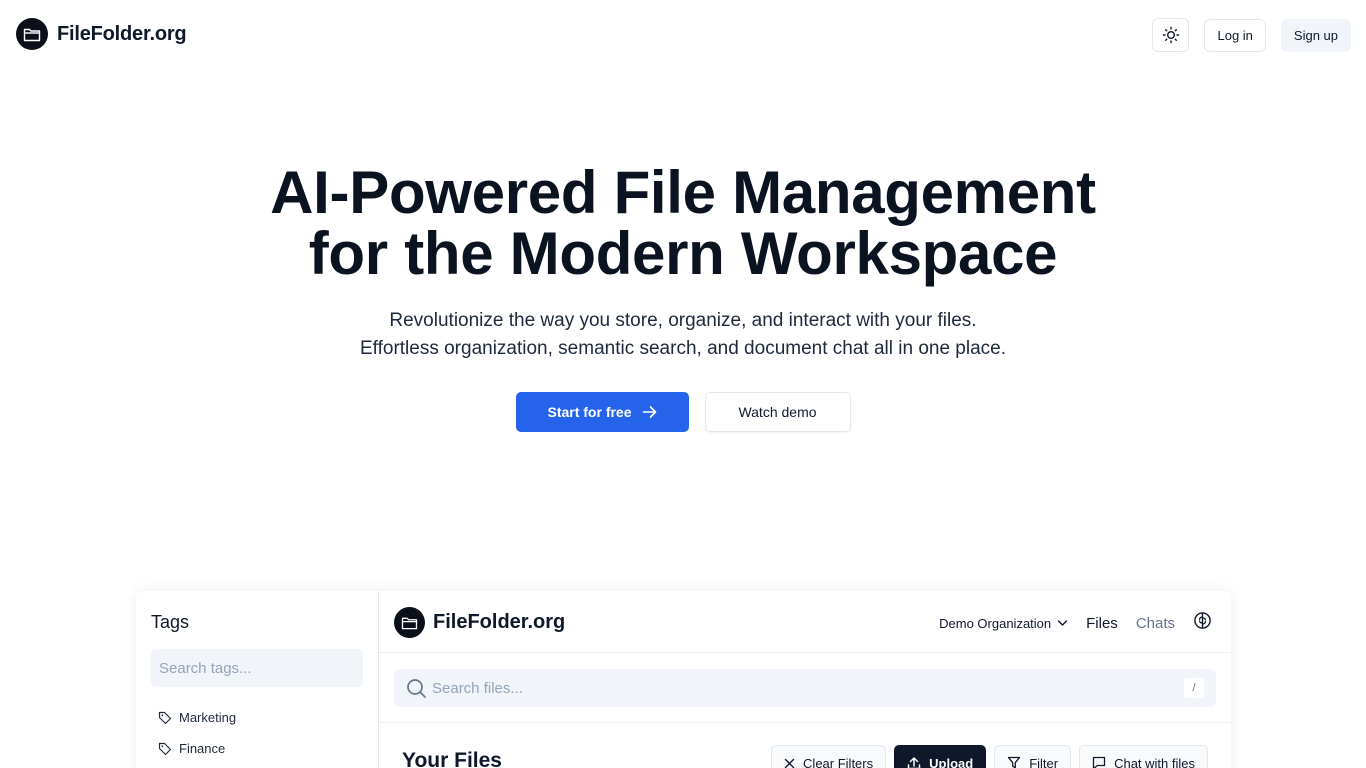  Describe the element at coordinates (1155, 623) in the screenshot. I see `nav-chats-link: Chats` at that location.